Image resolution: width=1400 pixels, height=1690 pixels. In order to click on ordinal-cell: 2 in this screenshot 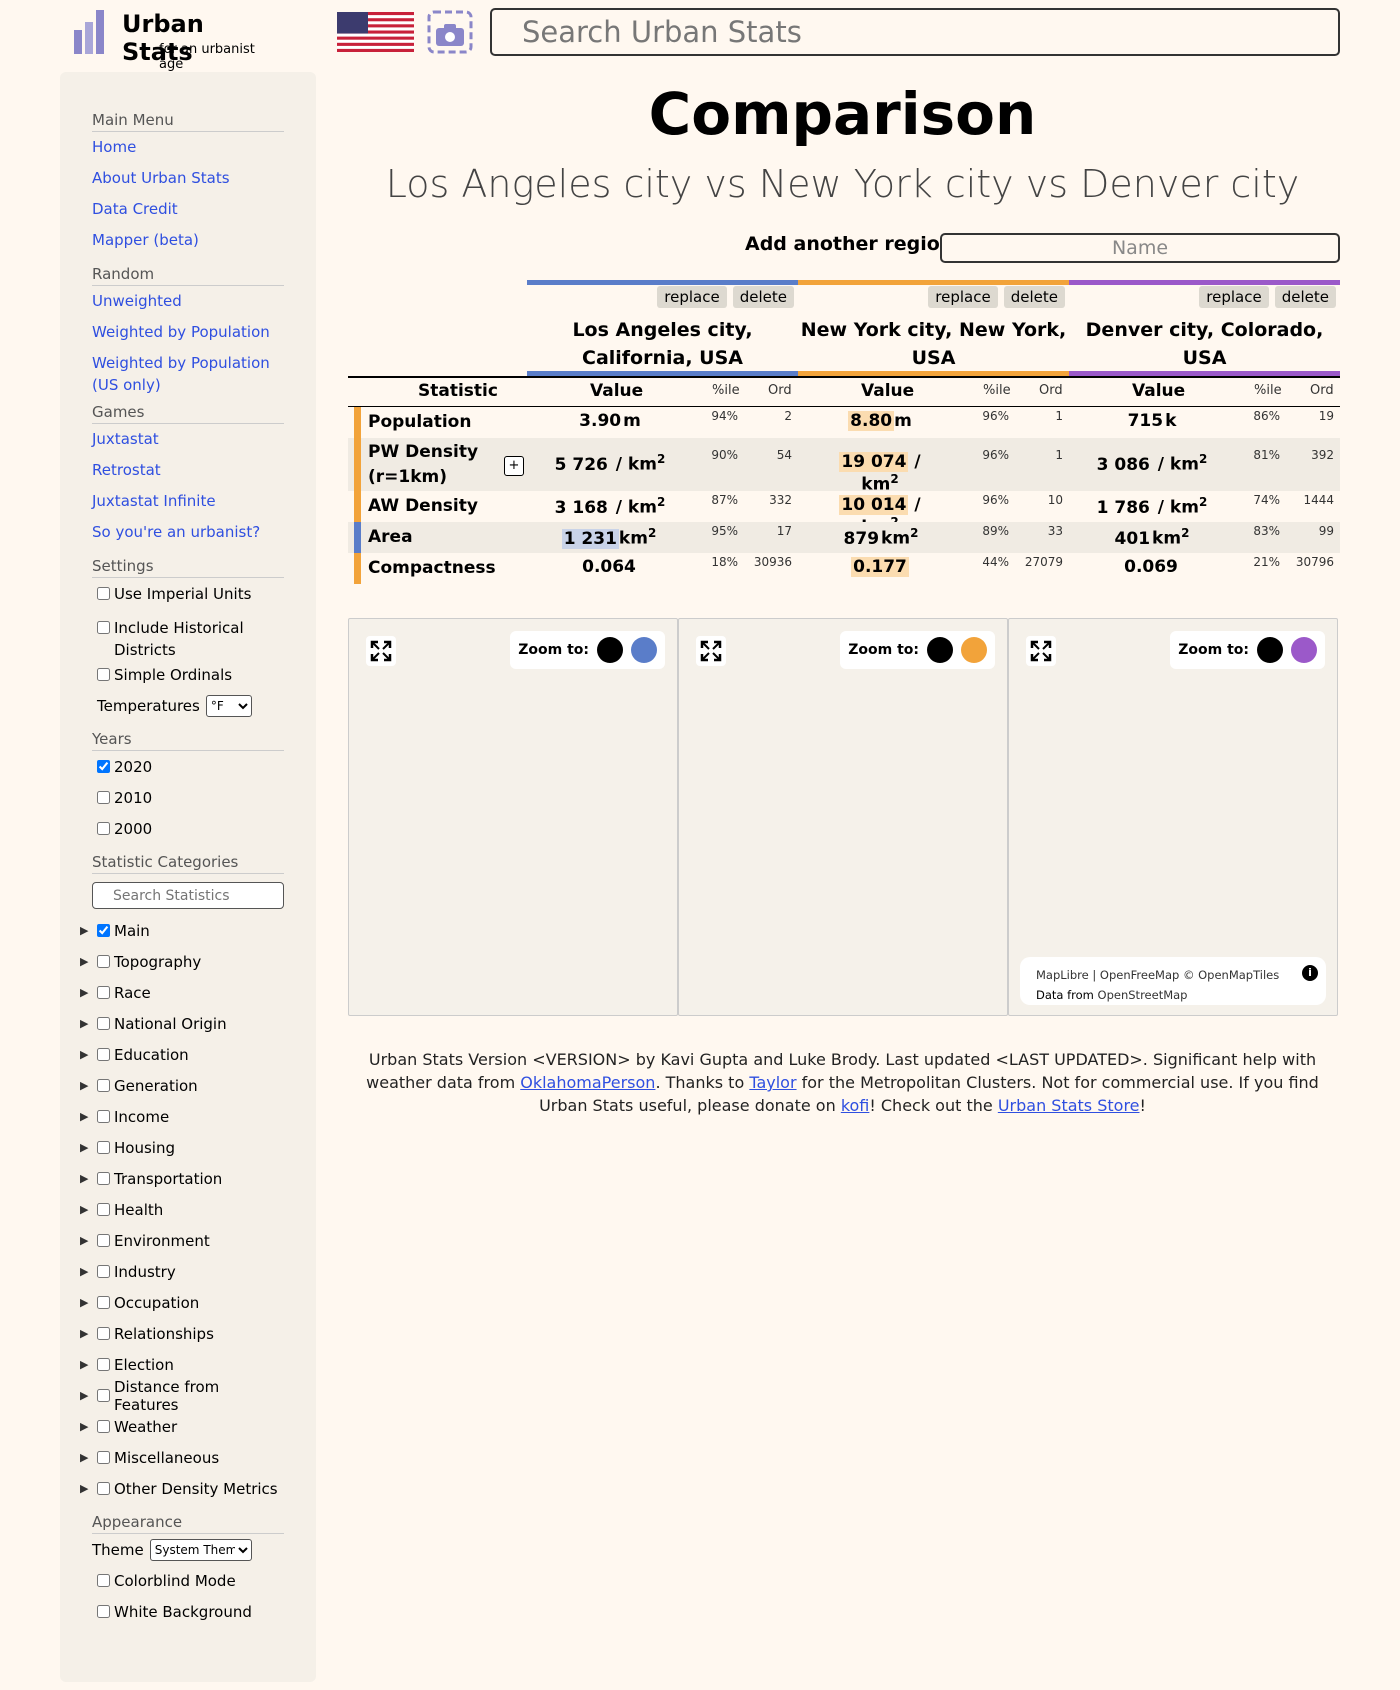, I will do `click(788, 416)`.